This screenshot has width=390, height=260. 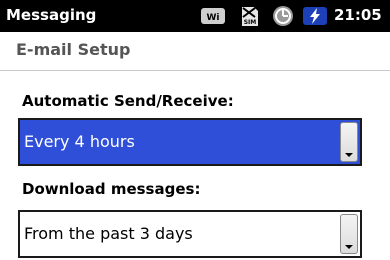 What do you see at coordinates (283, 16) in the screenshot?
I see `sync-icon` at bounding box center [283, 16].